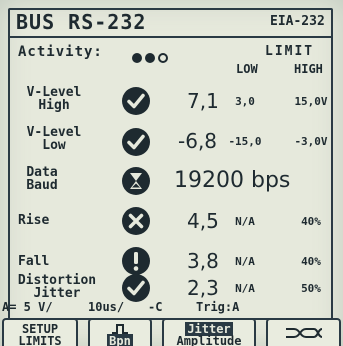  Describe the element at coordinates (311, 101) in the screenshot. I see `row-high-vlevel-high: 15,0V` at that location.